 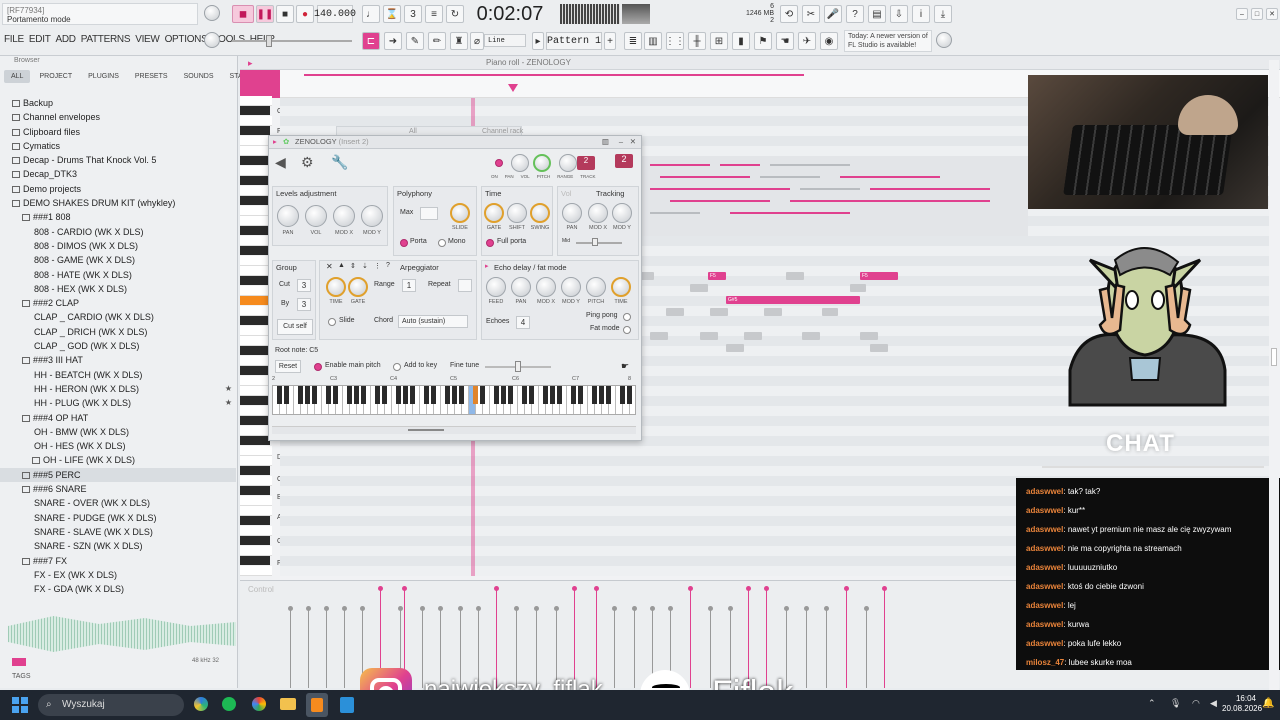 I want to click on tempo-display: 140.000, so click(x=335, y=14).